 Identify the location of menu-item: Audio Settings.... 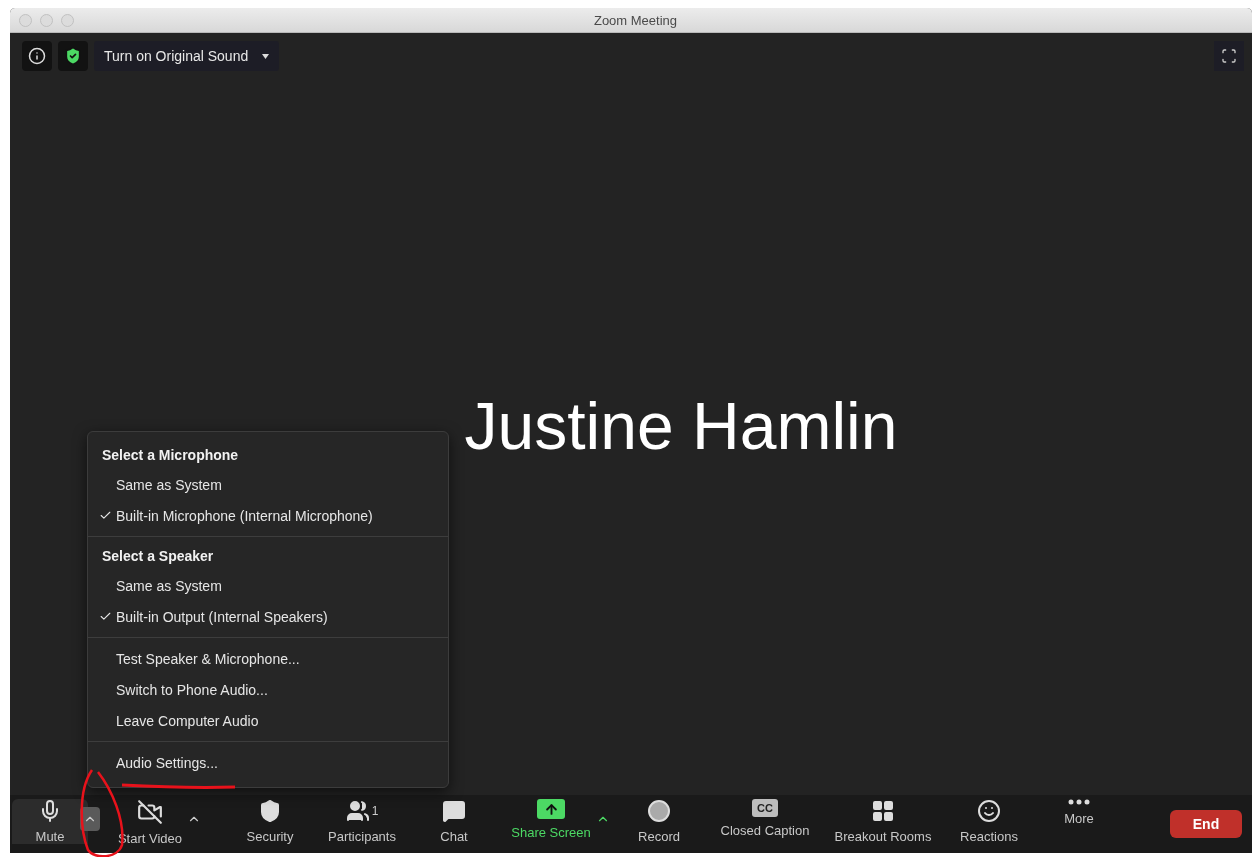
(268, 762).